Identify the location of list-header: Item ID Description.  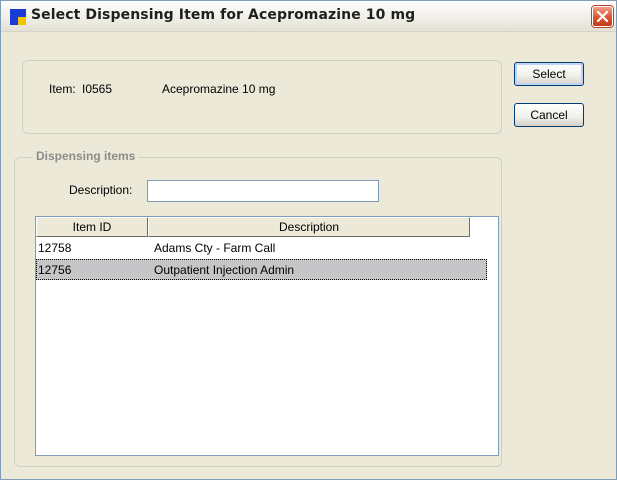
(267, 227).